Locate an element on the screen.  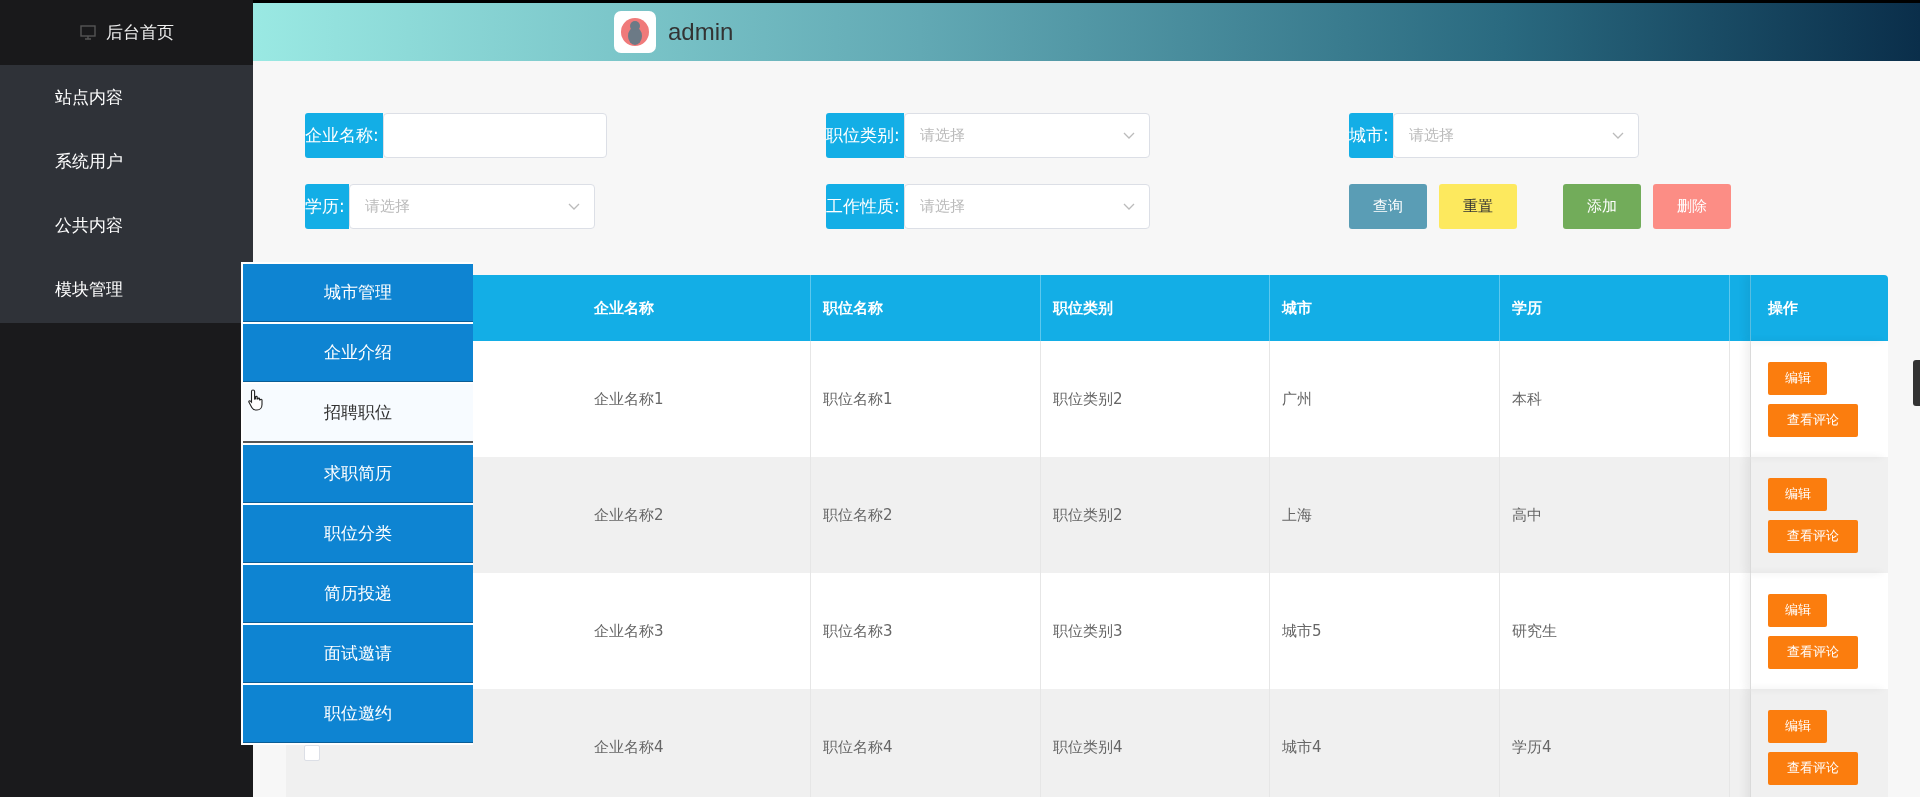
menu-item: 职位分类 is located at coordinates (358, 534).